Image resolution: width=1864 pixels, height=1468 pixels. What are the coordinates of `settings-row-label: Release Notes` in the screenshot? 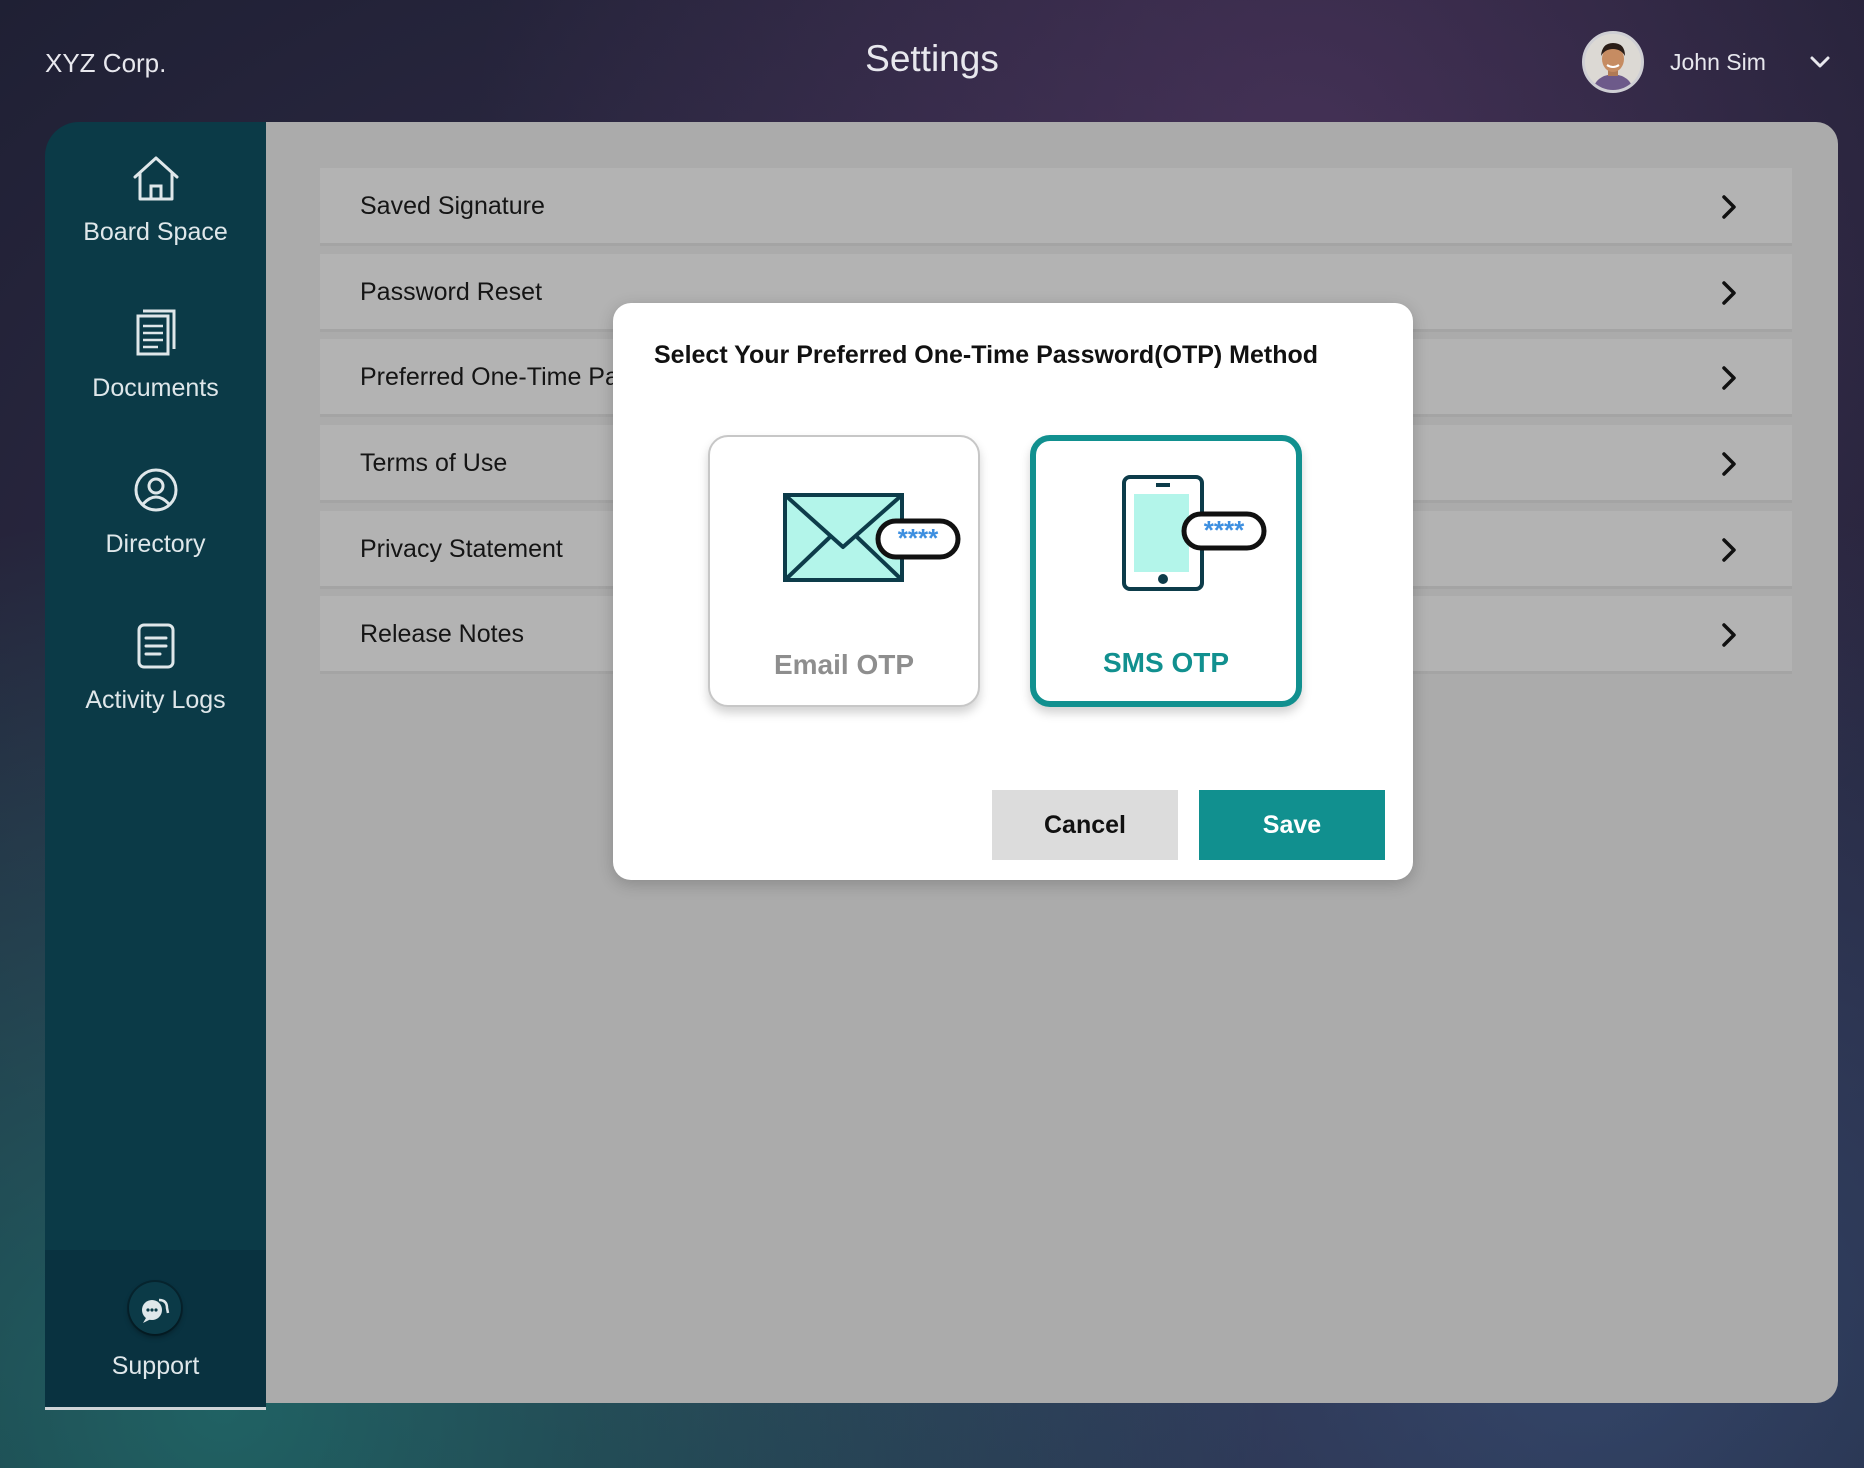 It's located at (442, 634).